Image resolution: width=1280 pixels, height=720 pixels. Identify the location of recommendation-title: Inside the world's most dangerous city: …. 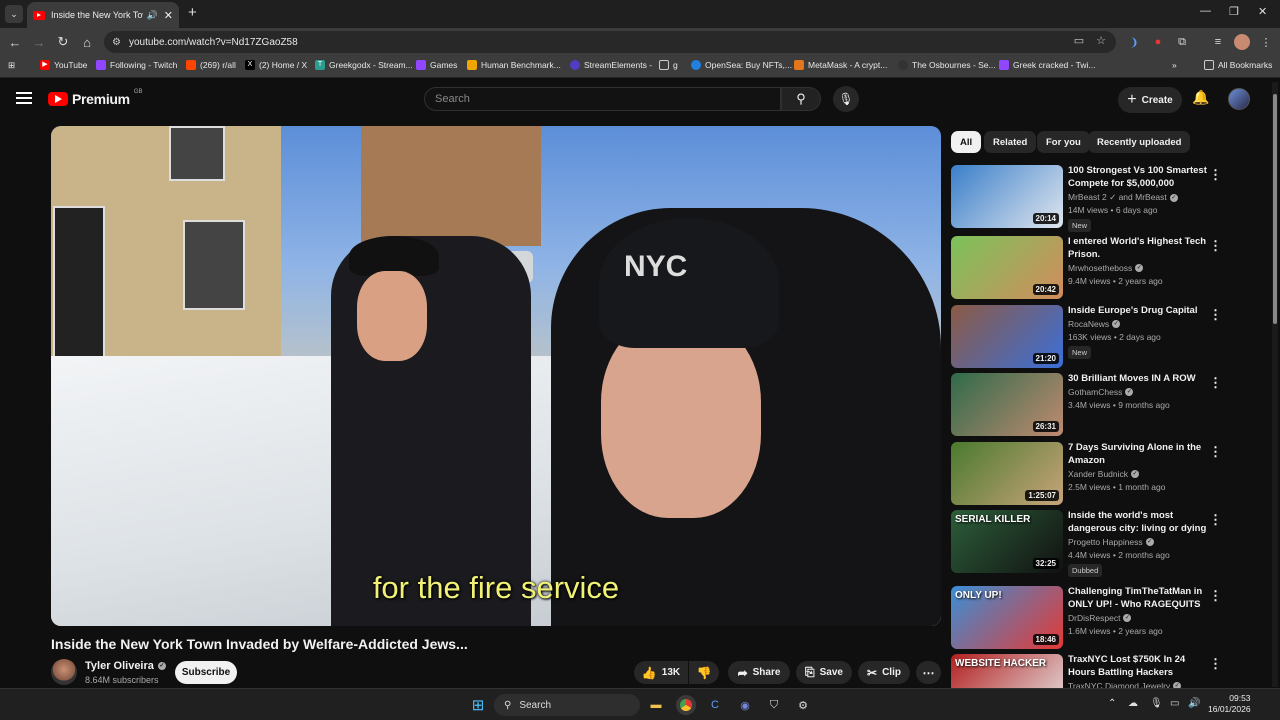
(1138, 523).